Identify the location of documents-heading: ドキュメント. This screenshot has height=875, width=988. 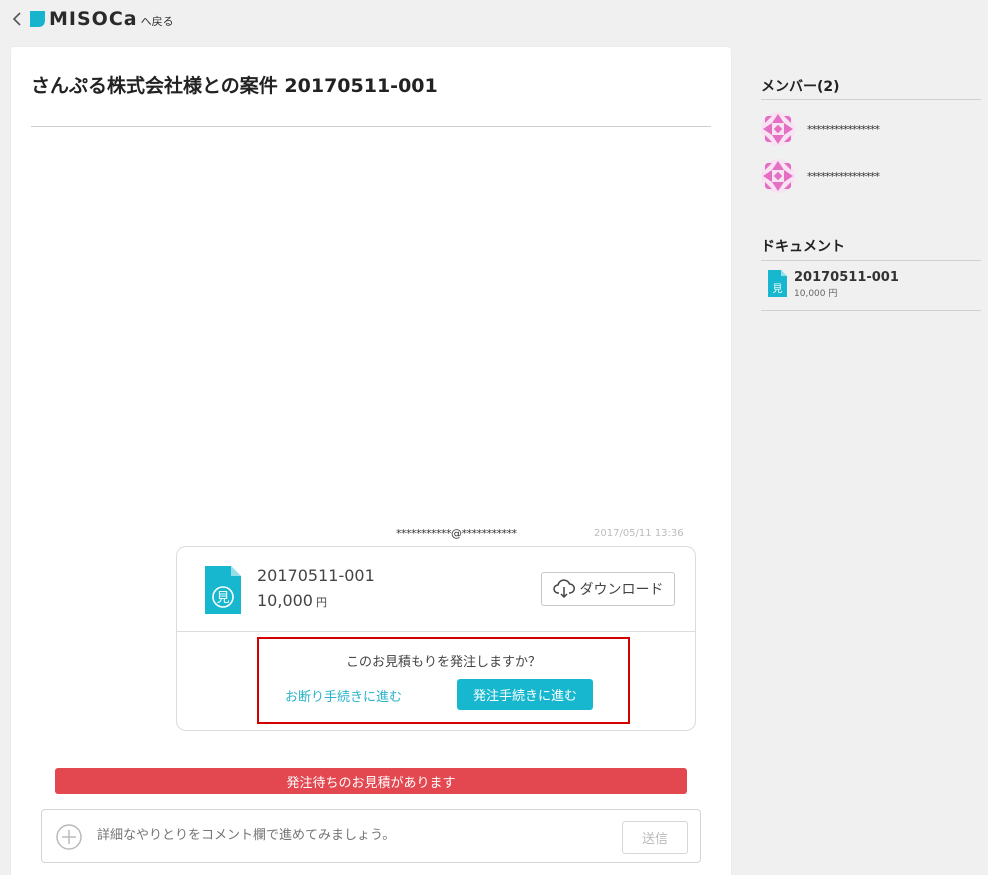
(803, 247).